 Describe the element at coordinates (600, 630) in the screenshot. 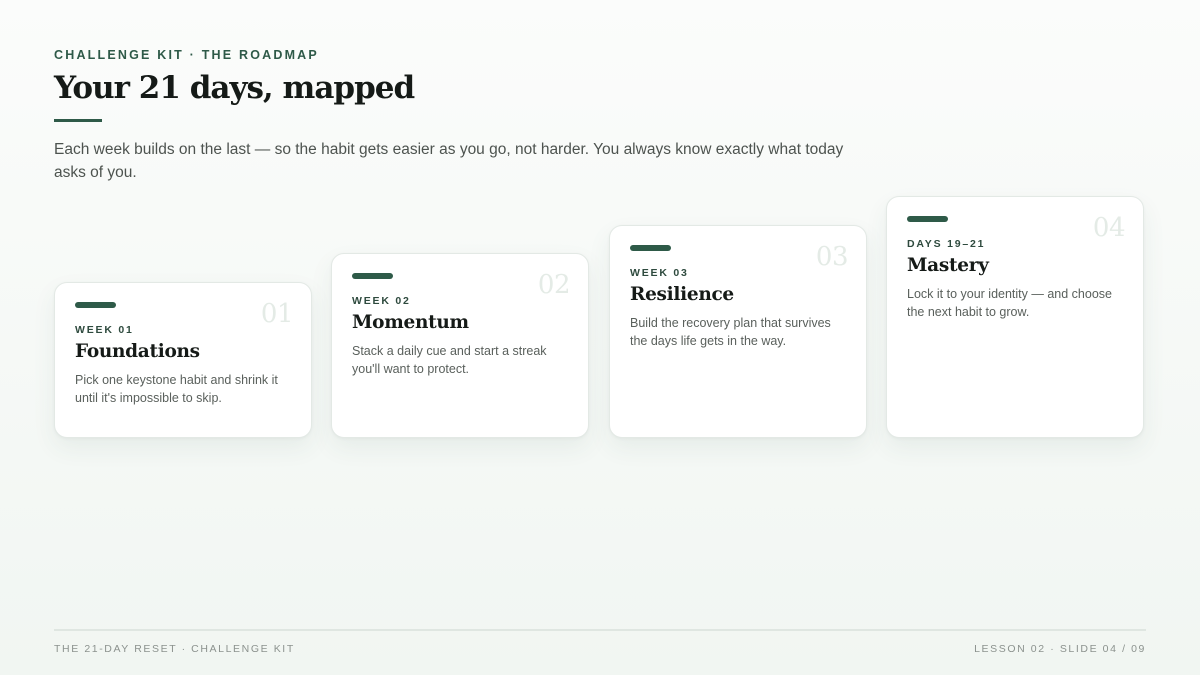

I see `footer-divider` at that location.